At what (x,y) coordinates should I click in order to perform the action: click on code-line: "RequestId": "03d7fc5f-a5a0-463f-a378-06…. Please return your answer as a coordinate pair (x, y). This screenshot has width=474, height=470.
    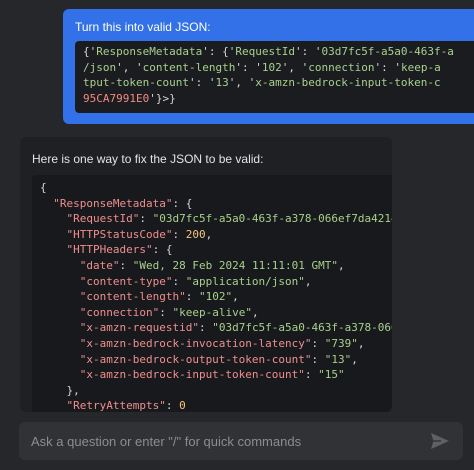
    Looking at the image, I should click on (216, 219).